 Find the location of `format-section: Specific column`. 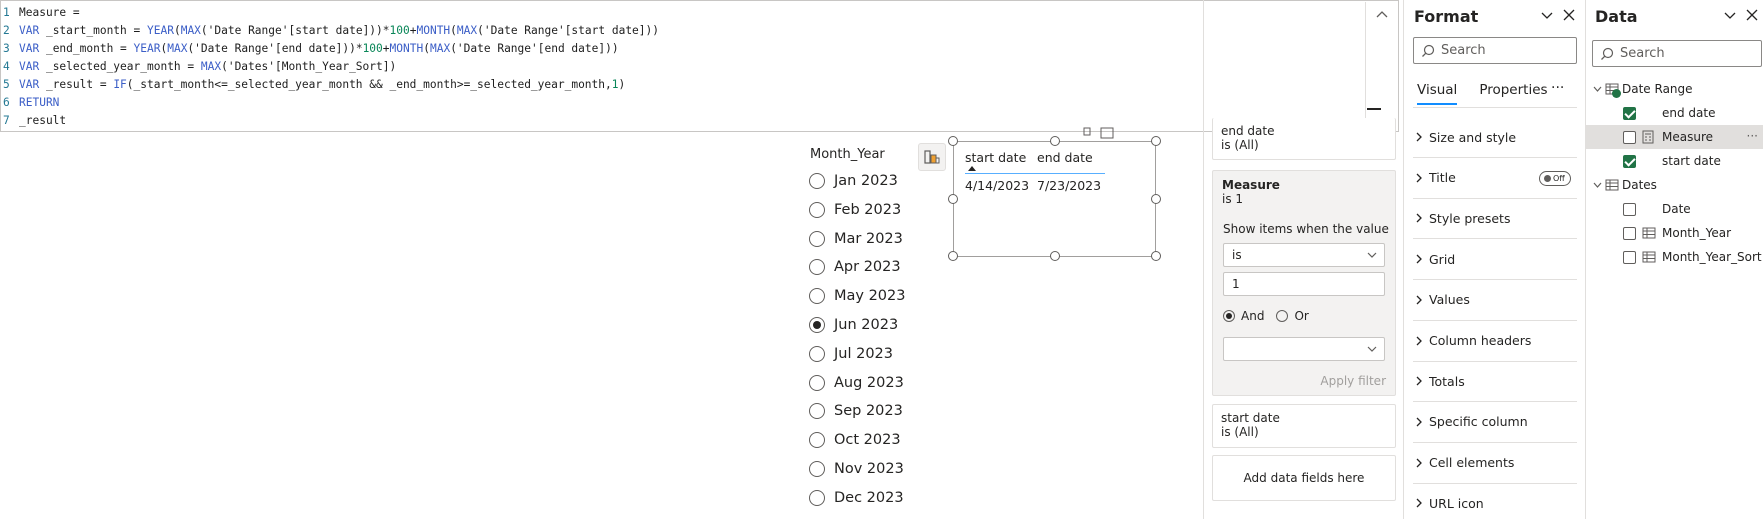

format-section: Specific column is located at coordinates (1495, 422).